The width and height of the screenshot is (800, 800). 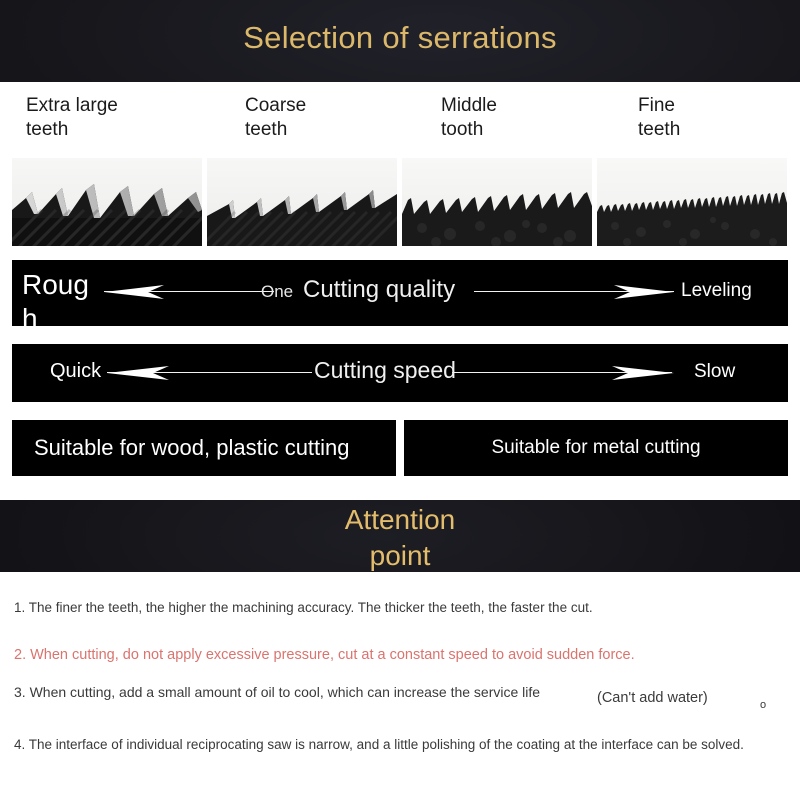 What do you see at coordinates (55, 297) in the screenshot?
I see `quality-left-label: Rough` at bounding box center [55, 297].